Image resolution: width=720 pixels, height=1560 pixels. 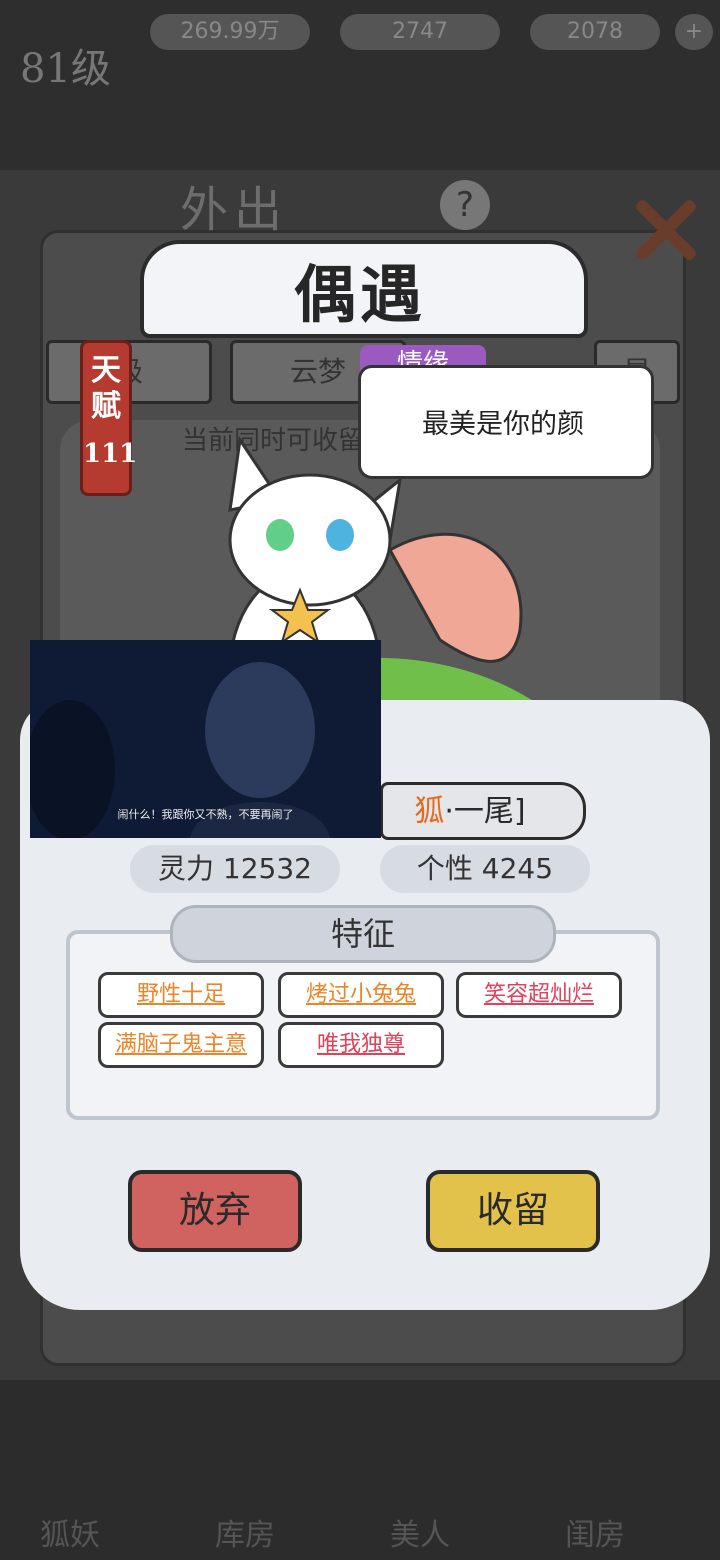 I want to click on trait-item: 烤过小兔兔, so click(x=361, y=995).